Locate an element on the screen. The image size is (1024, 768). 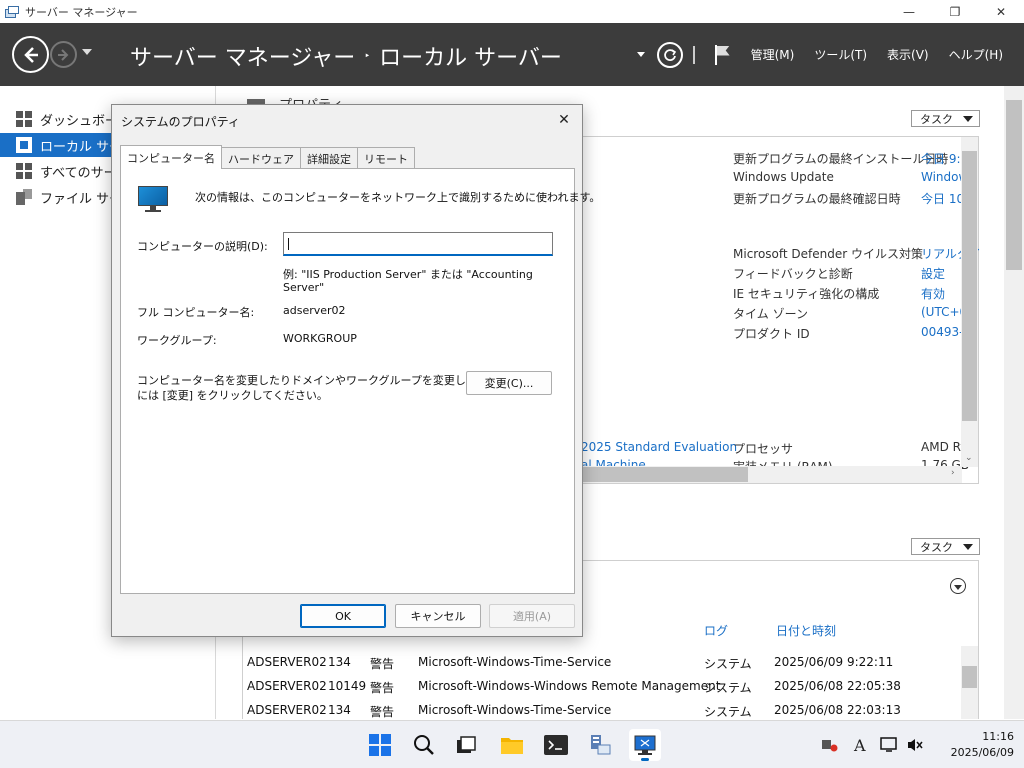
file-explorer-button is located at coordinates (512, 745).